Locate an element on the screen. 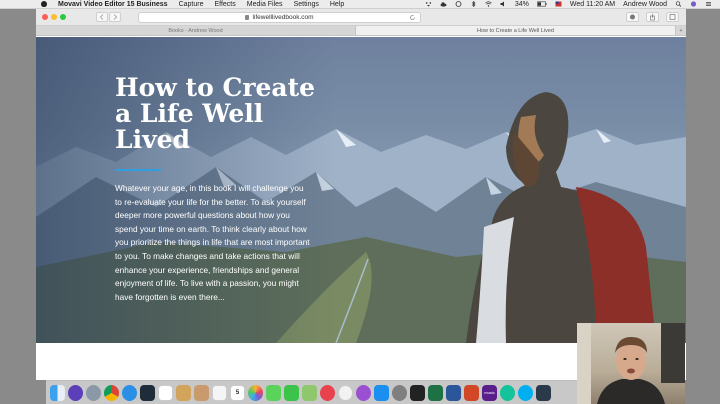 The image size is (720, 404). excel-icon is located at coordinates (435, 392).